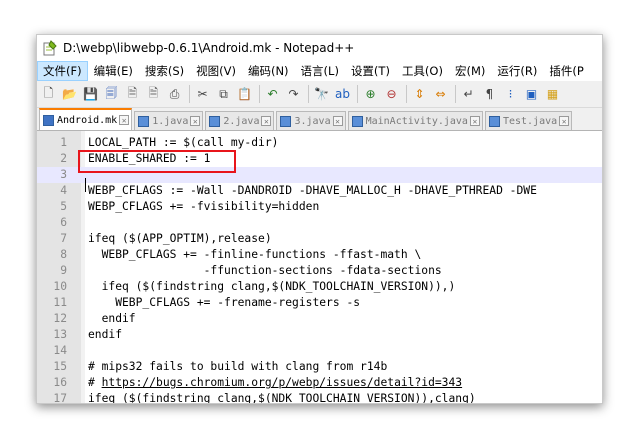  I want to click on line-number: 6, so click(63, 222).